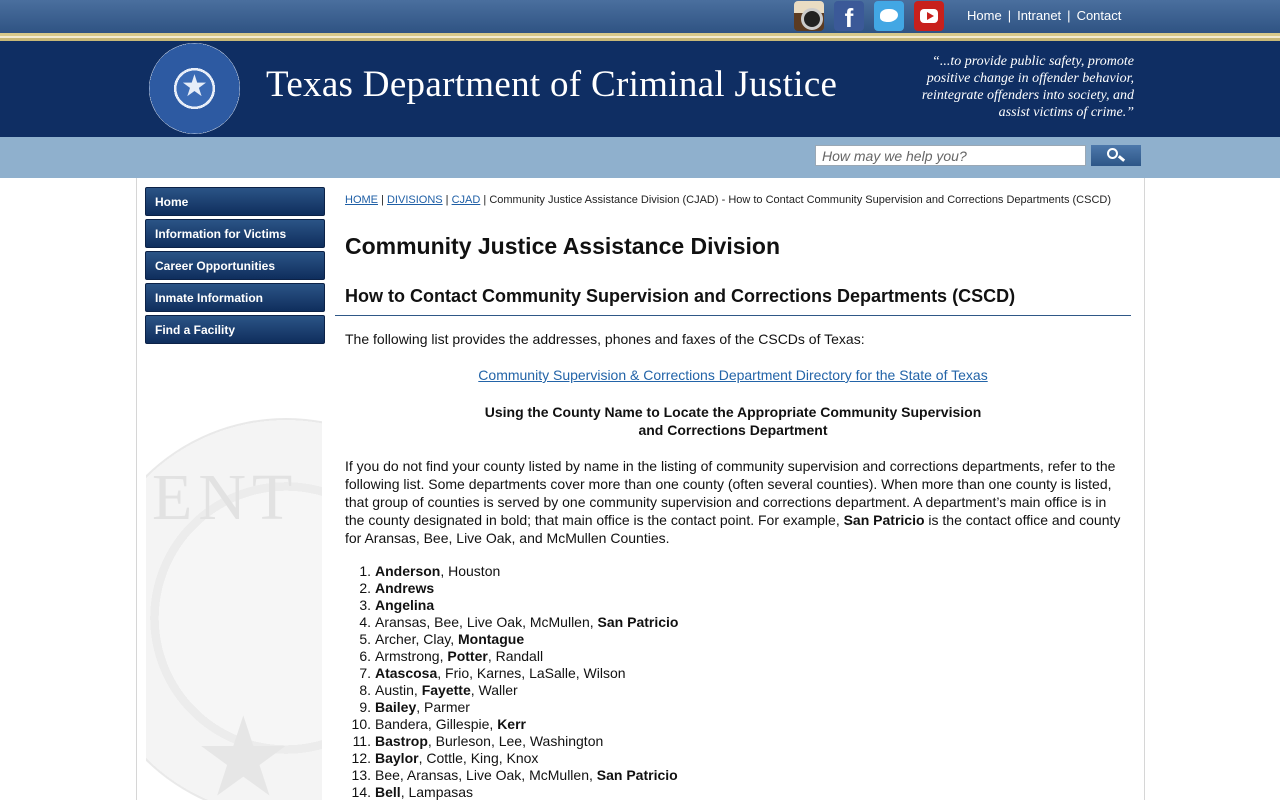 The height and width of the screenshot is (800, 1280). What do you see at coordinates (849, 17) in the screenshot?
I see `facebook-icon: f` at bounding box center [849, 17].